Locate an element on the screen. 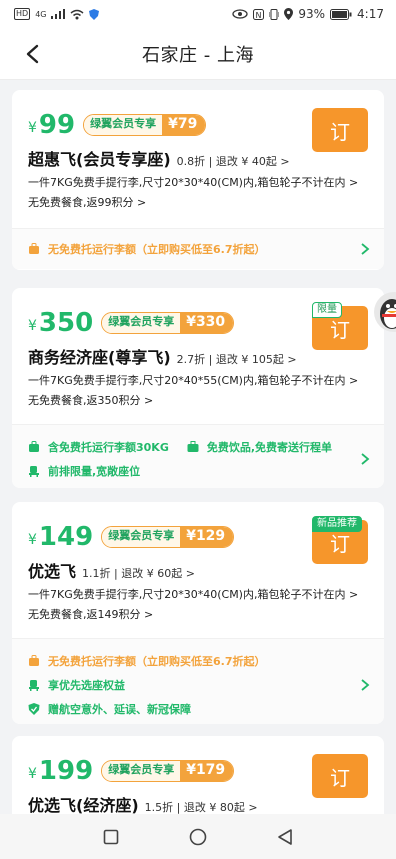  fare-price: 149 is located at coordinates (66, 537).